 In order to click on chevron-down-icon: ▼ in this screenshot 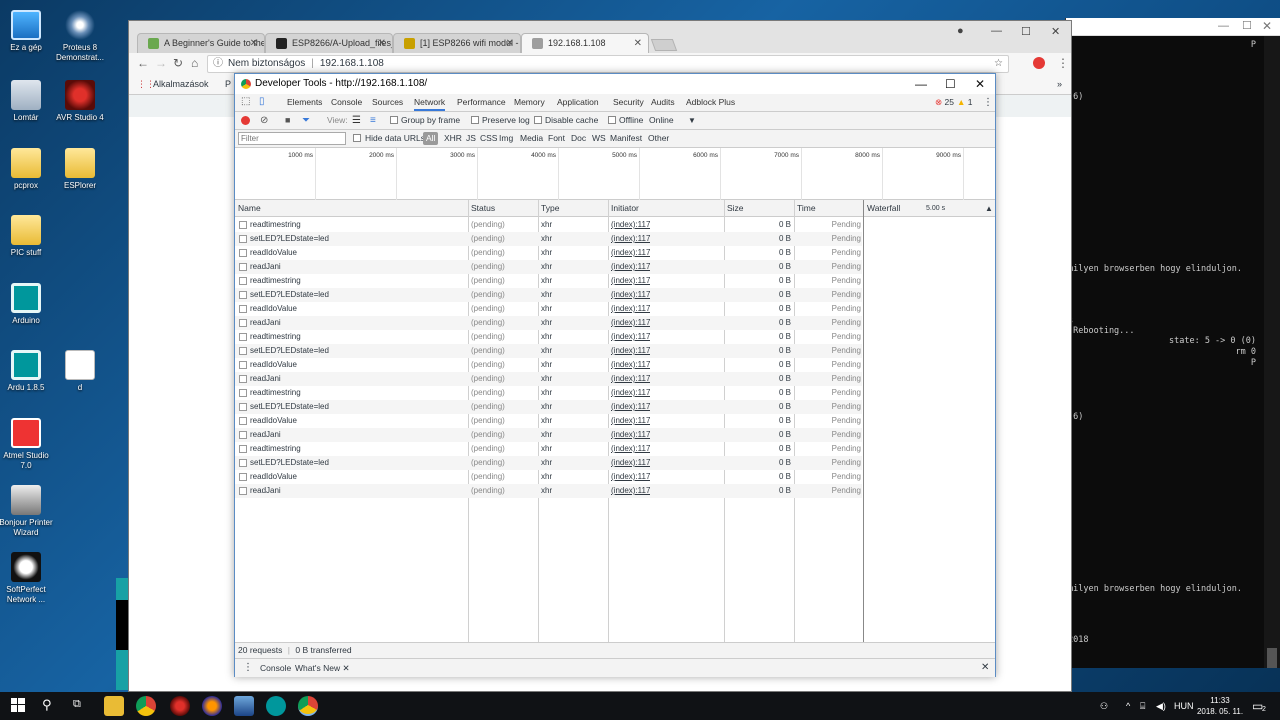, I will do `click(692, 120)`.